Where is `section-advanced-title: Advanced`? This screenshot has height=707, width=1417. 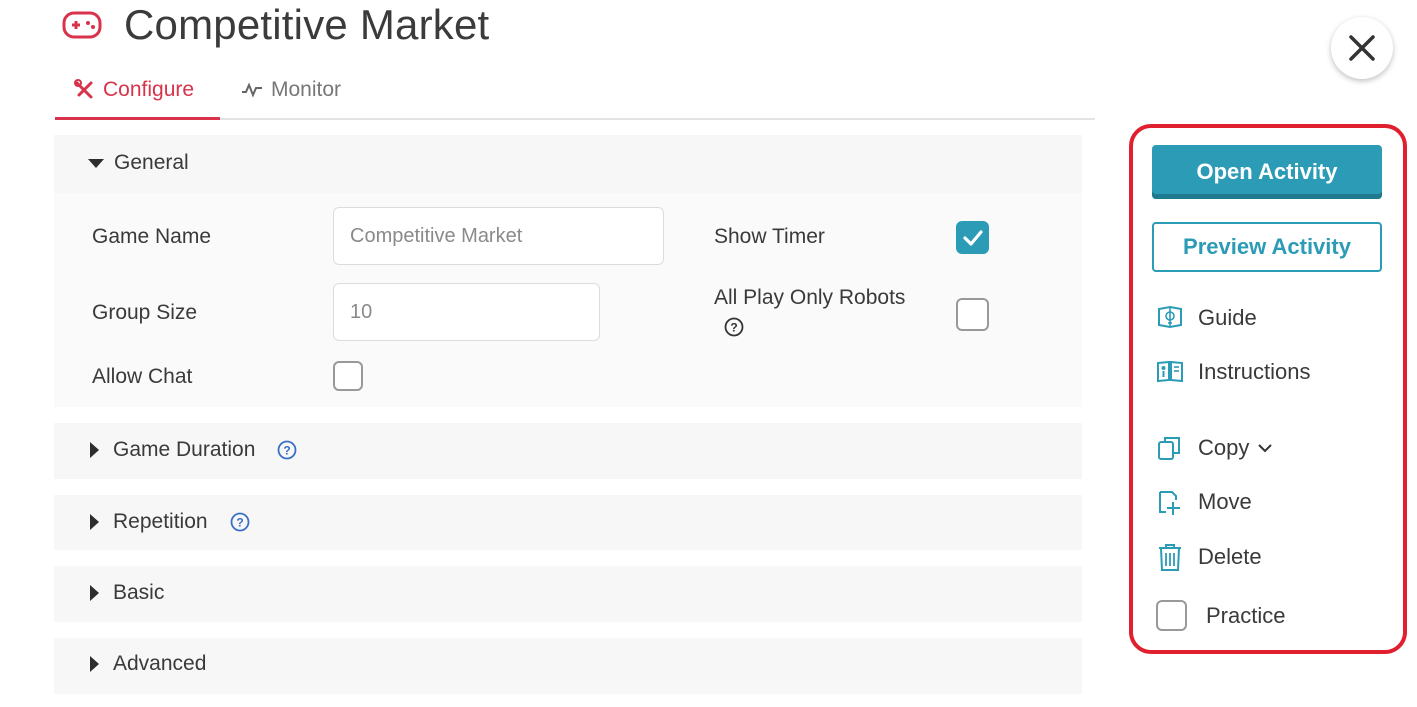
section-advanced-title: Advanced is located at coordinates (160, 663).